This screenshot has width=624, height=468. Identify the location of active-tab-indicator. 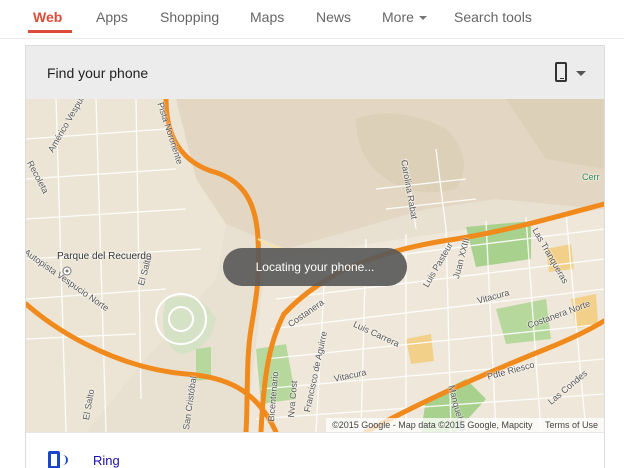
(50, 31).